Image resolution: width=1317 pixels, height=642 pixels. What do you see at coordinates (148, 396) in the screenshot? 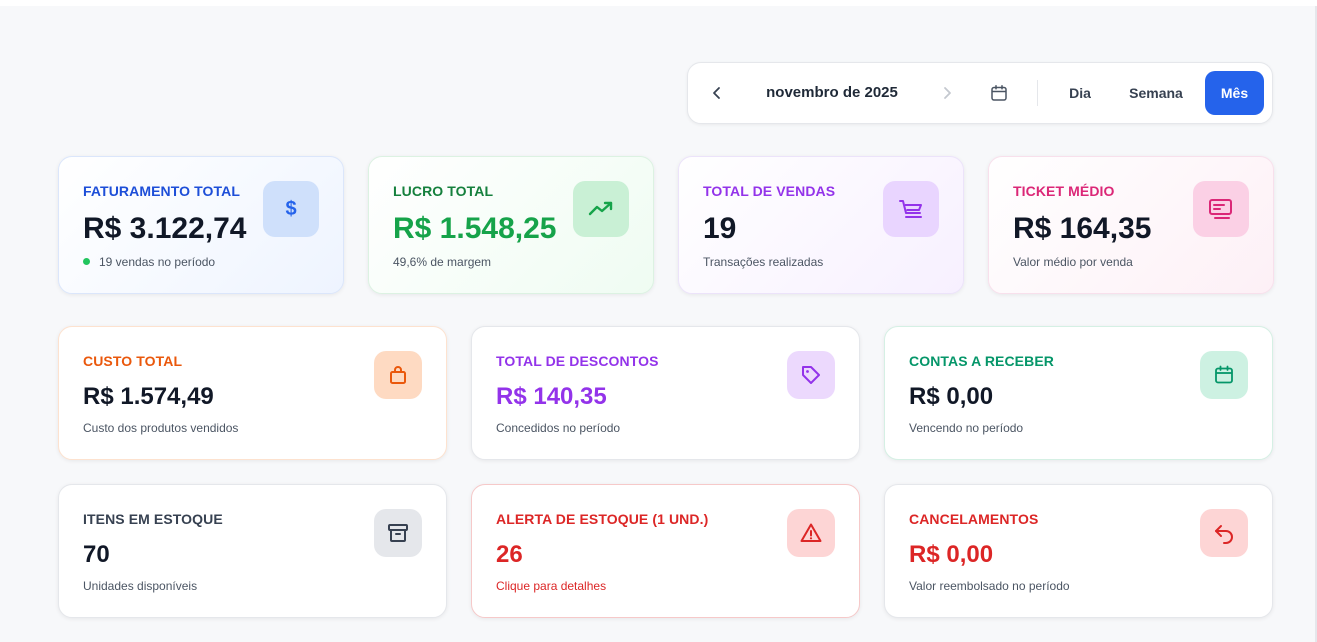
I see `card-value: R$ 1.574,49` at bounding box center [148, 396].